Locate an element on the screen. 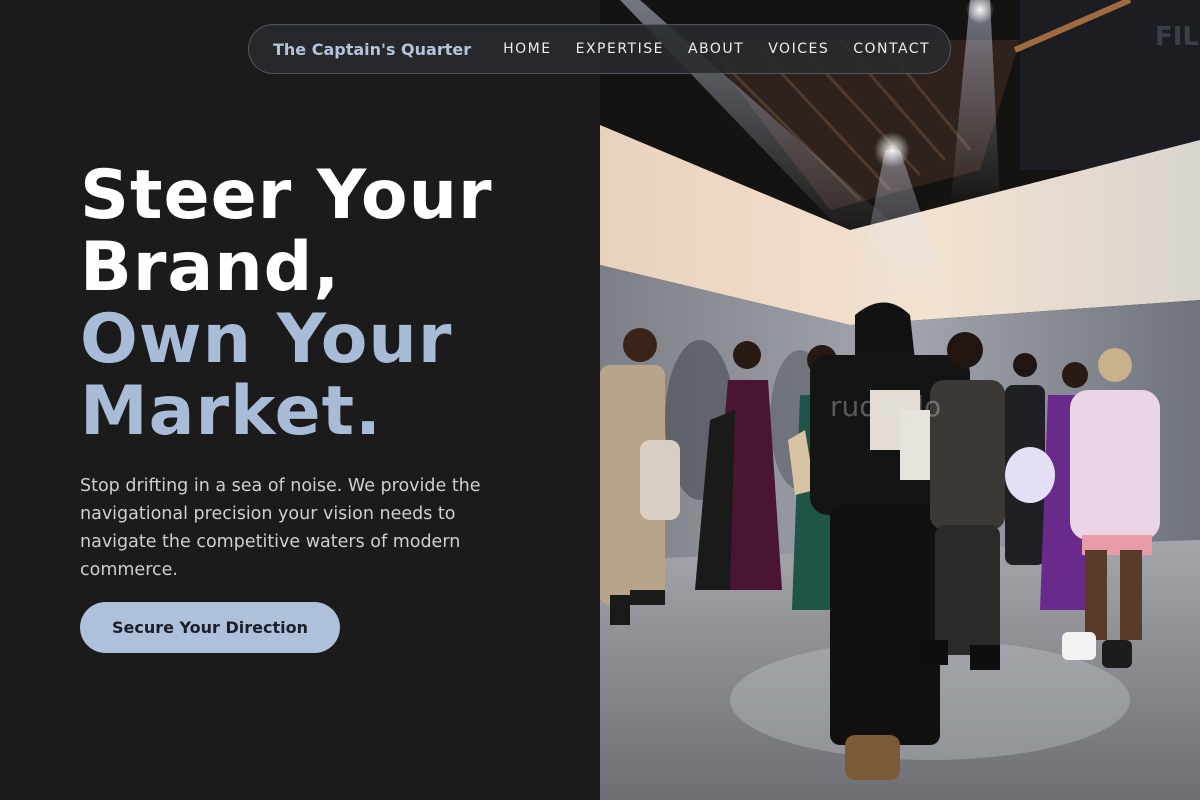 The image size is (1200, 800). nav-link-about: ABOUT is located at coordinates (716, 49).